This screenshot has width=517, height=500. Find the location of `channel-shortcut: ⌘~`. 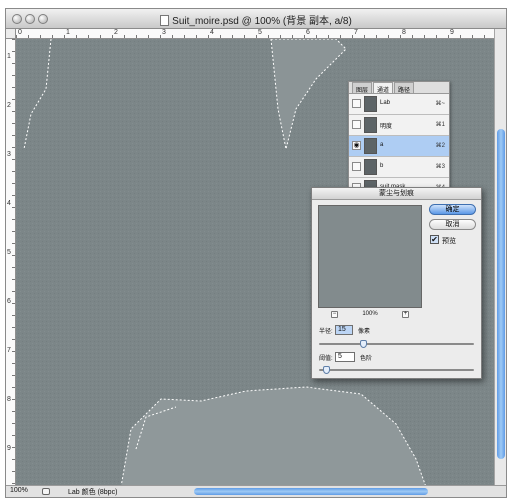

channel-shortcut: ⌘~ is located at coordinates (440, 104).